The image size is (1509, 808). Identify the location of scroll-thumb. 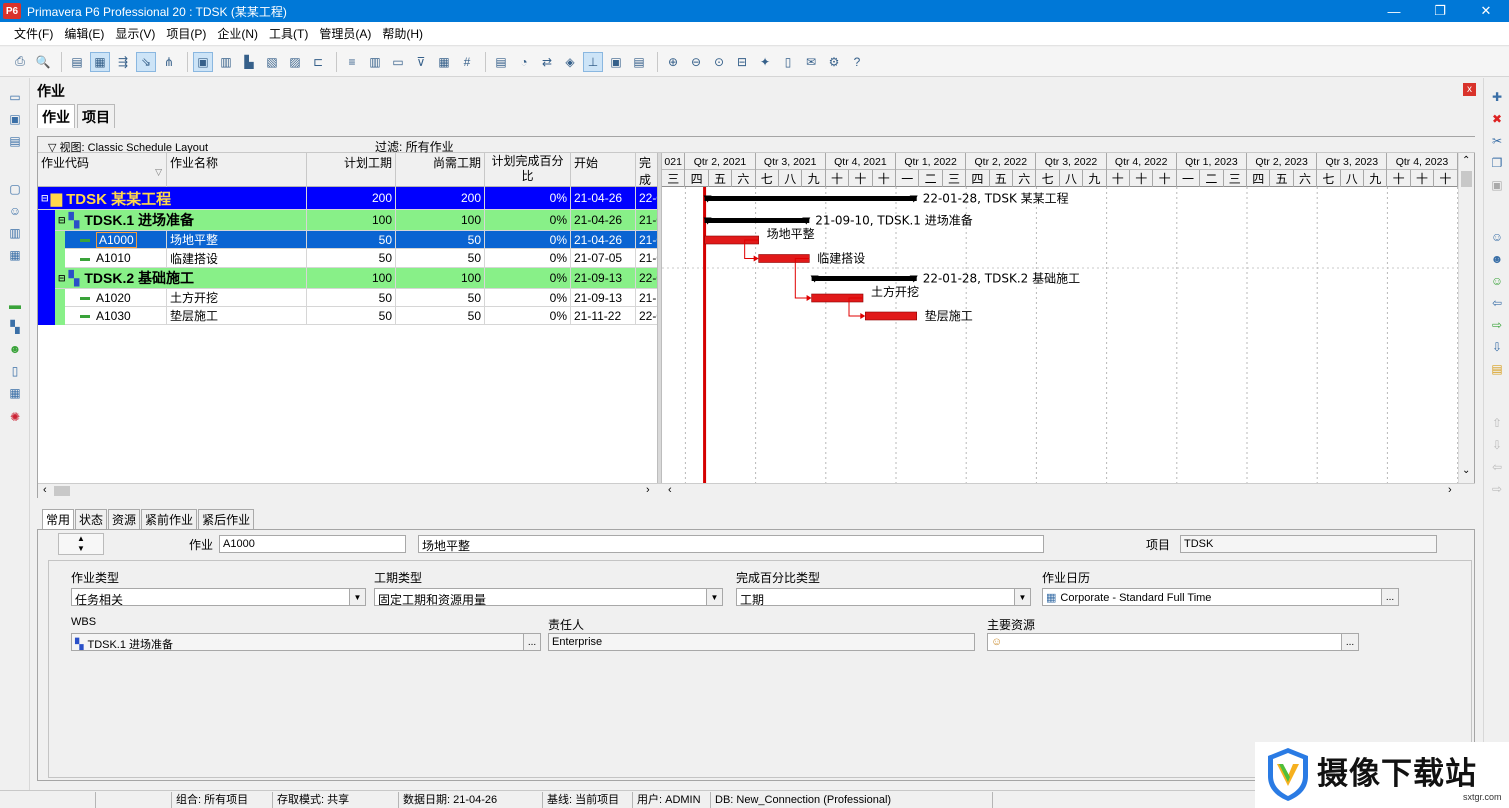
(1466, 179).